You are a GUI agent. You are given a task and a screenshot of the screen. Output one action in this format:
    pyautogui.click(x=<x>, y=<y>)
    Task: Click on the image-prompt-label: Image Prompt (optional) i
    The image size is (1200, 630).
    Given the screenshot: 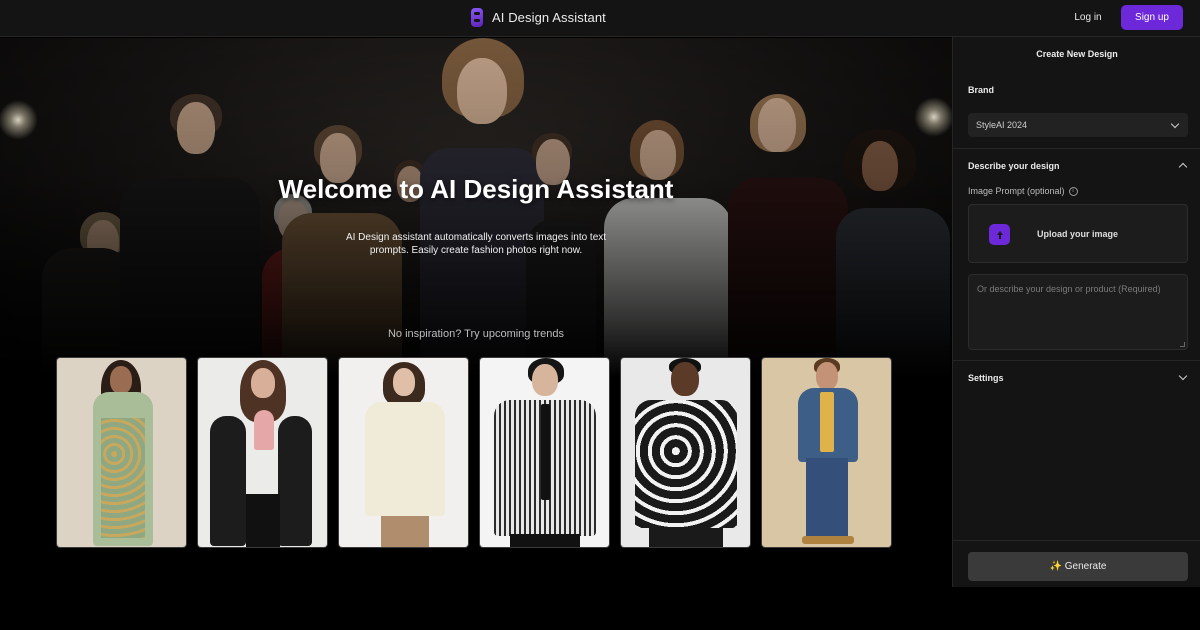 What is the action you would take?
    pyautogui.click(x=1023, y=191)
    